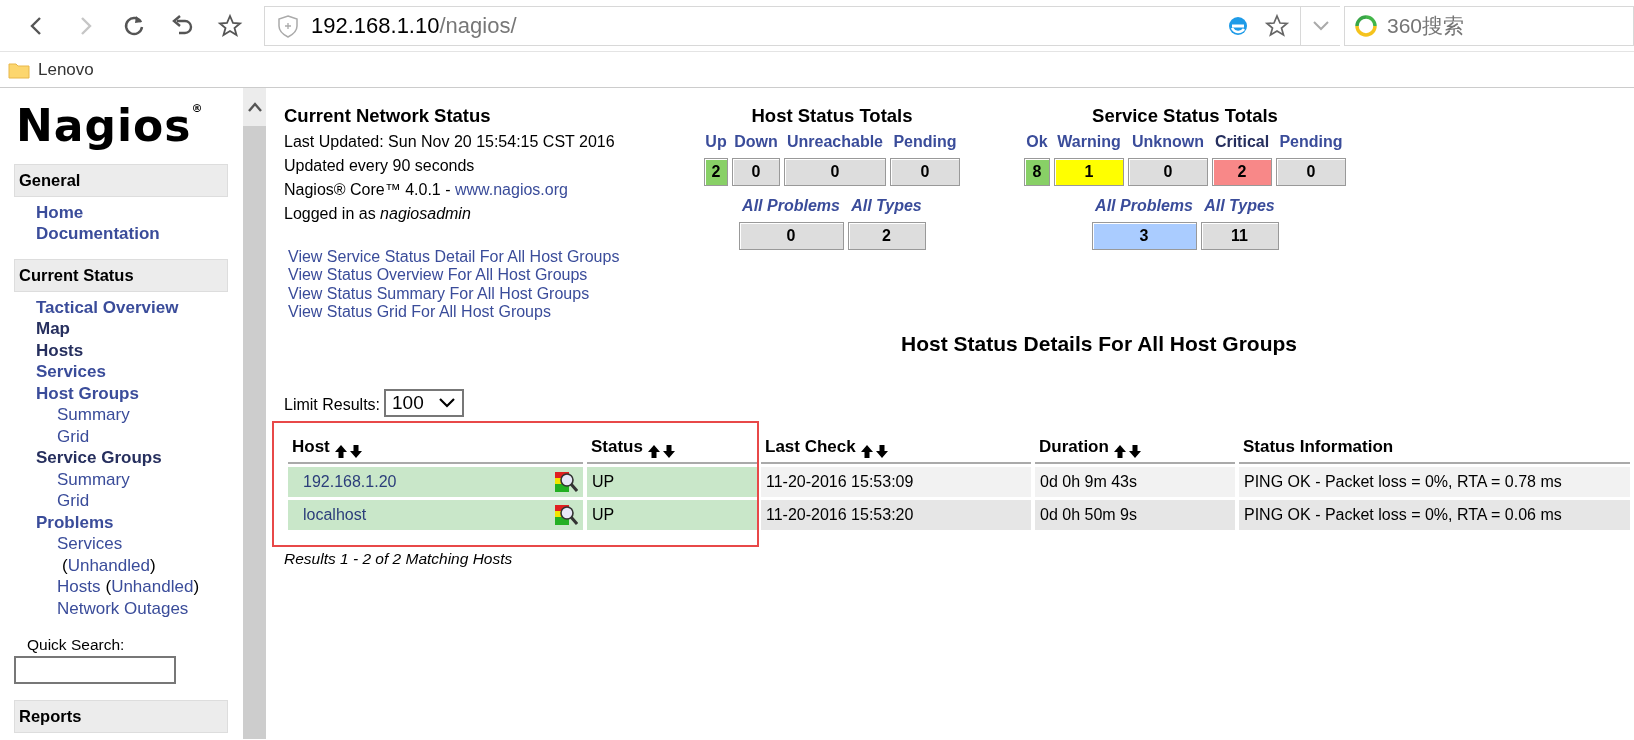  I want to click on host-link: localhost, so click(335, 514).